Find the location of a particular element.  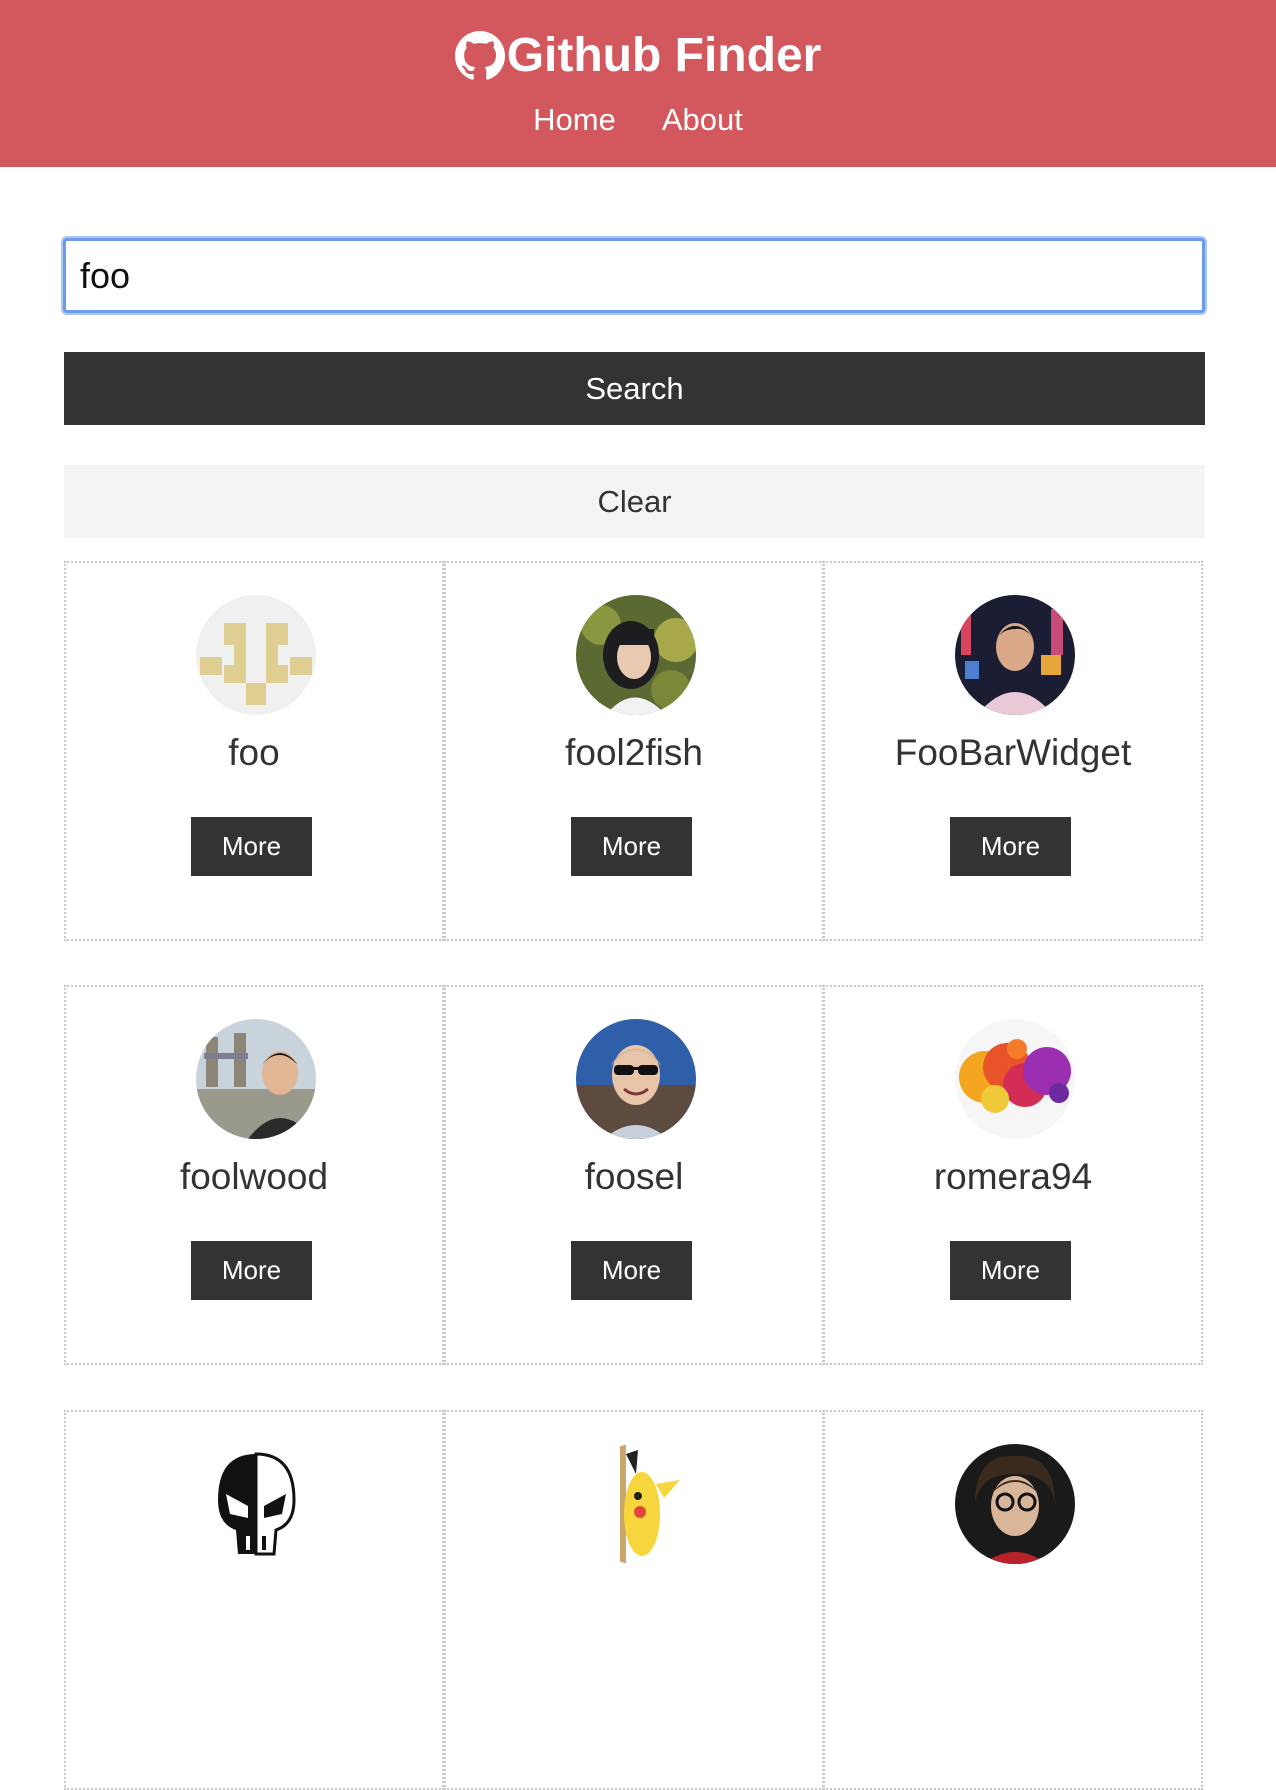

brand: Github Finder is located at coordinates (638, 56).